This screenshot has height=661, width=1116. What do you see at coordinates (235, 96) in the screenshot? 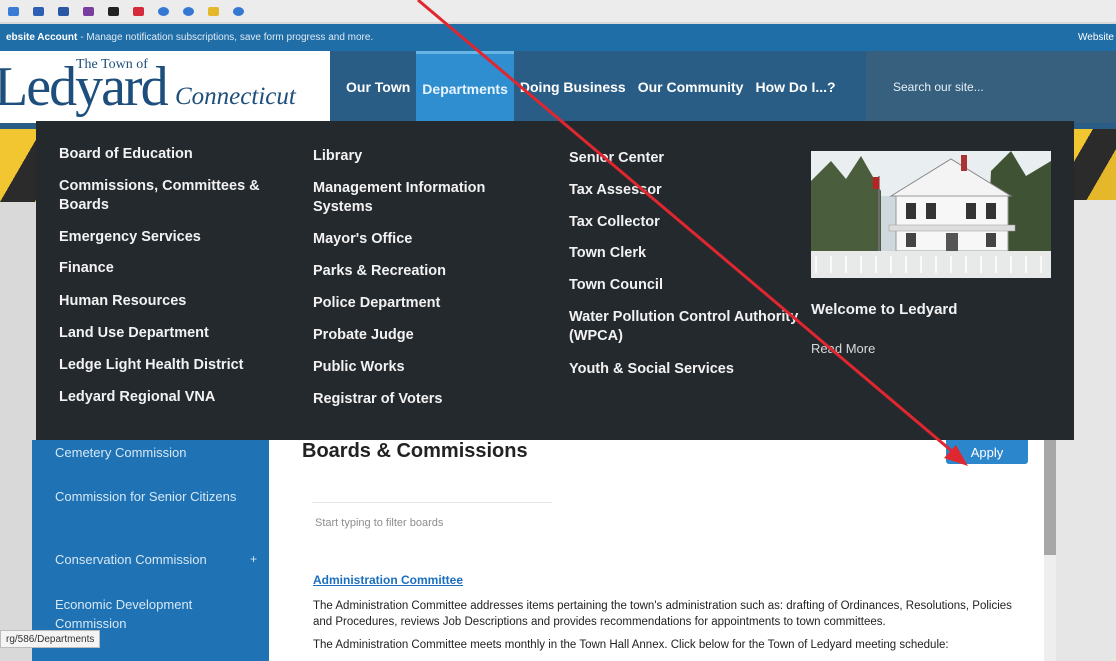
I see `logo-state-text: Connecticut` at bounding box center [235, 96].